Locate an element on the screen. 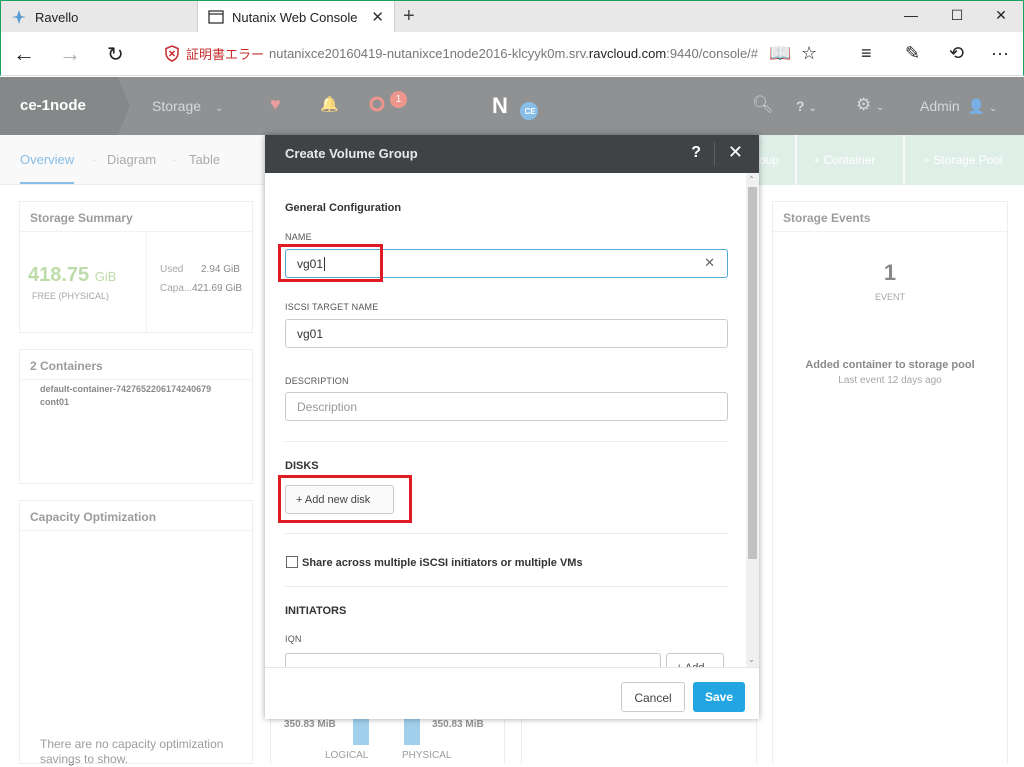 Image resolution: width=1024 pixels, height=767 pixels. cancel-button: Cancel is located at coordinates (653, 697).